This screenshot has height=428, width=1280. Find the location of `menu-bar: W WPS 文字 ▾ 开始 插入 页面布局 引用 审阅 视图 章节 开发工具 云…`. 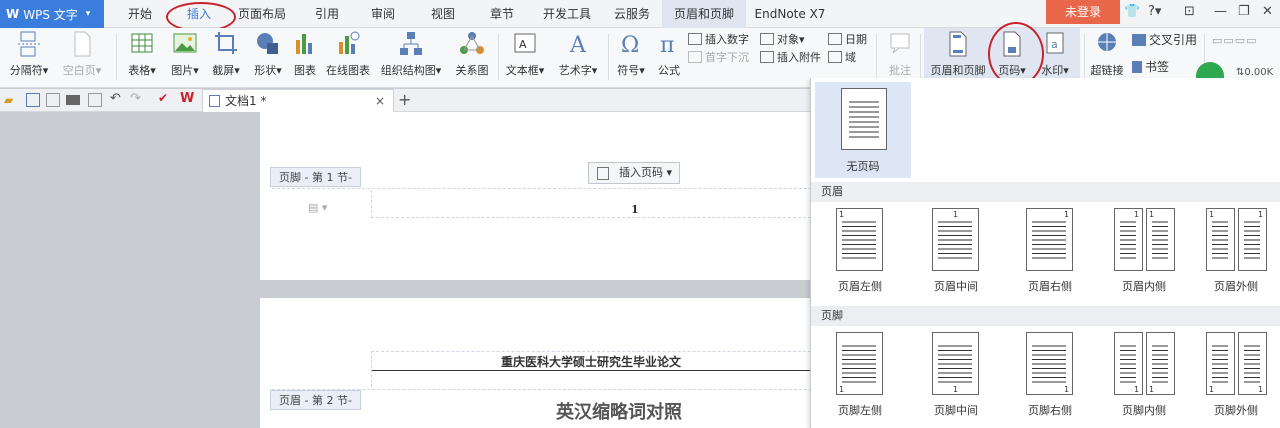

menu-bar: W WPS 文字 ▾ 开始 插入 页面布局 引用 审阅 视图 章节 开发工具 云… is located at coordinates (640, 16).